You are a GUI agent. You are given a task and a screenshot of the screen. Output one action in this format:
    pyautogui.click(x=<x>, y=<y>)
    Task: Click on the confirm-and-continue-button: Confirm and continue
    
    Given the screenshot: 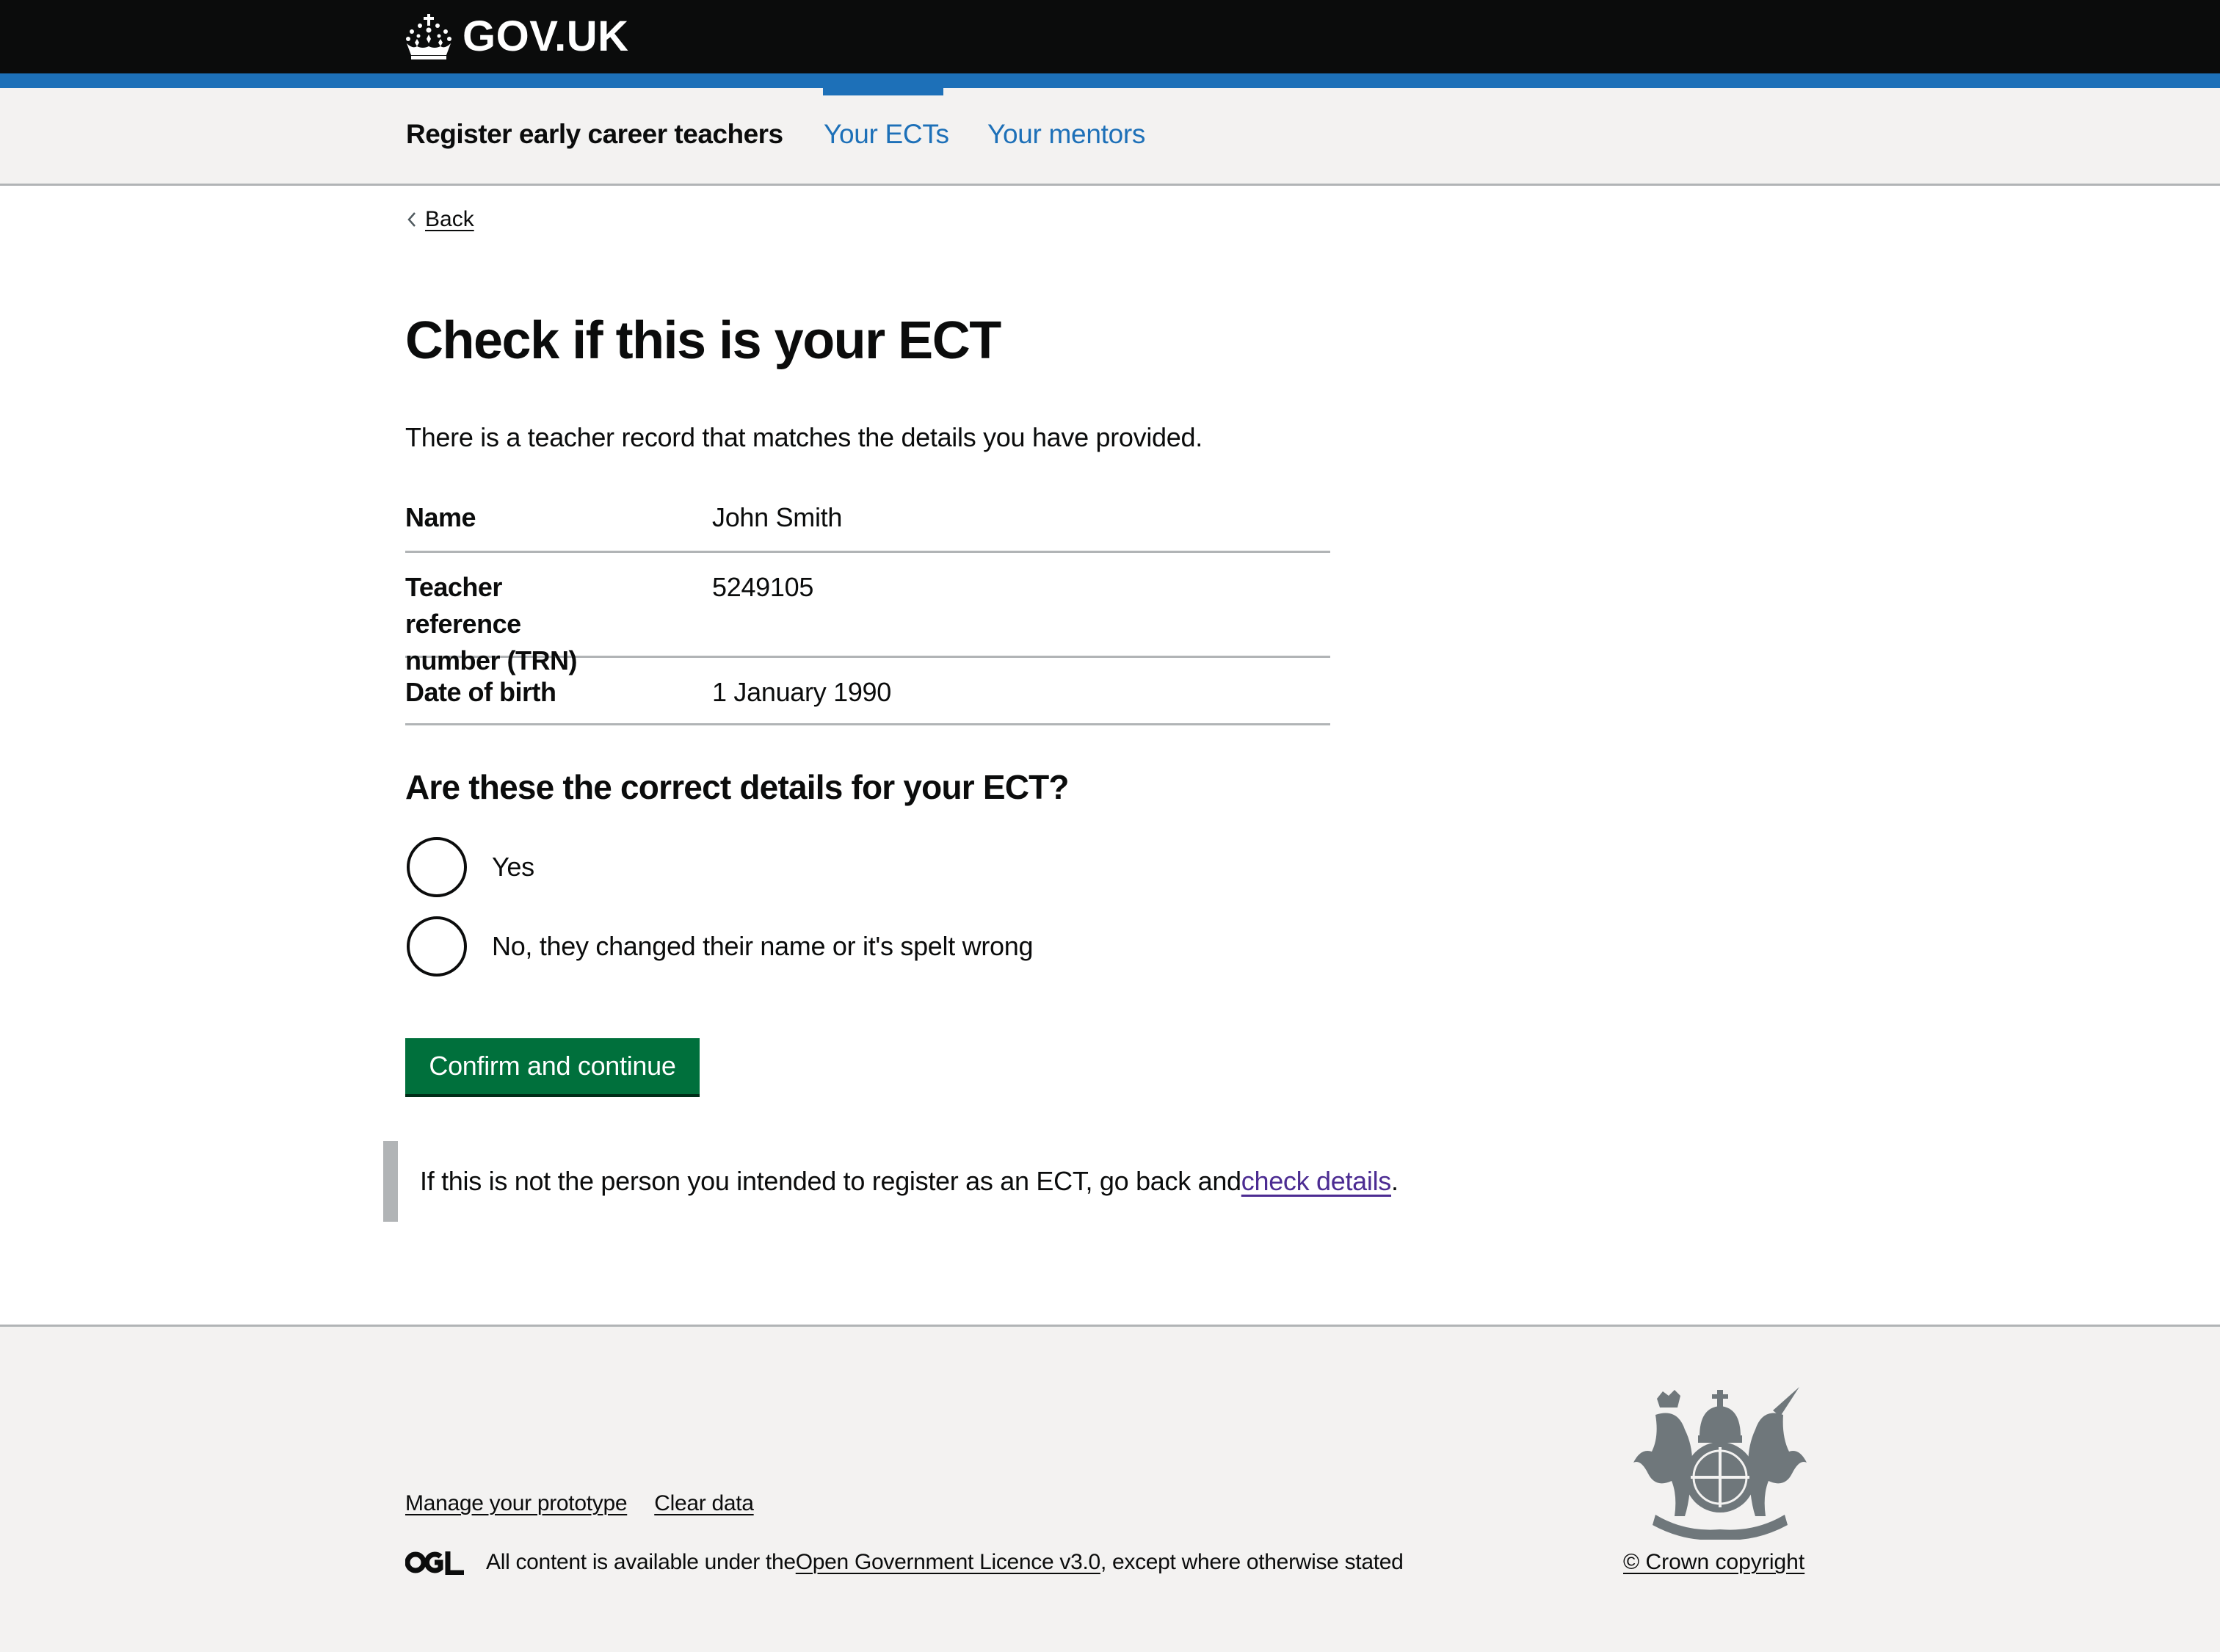 What is the action you would take?
    pyautogui.click(x=552, y=1066)
    